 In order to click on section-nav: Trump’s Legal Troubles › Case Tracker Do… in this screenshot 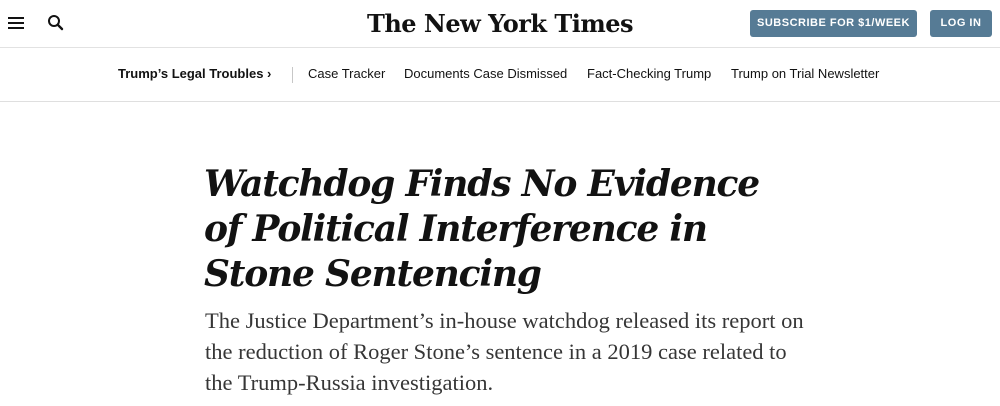, I will do `click(500, 75)`.